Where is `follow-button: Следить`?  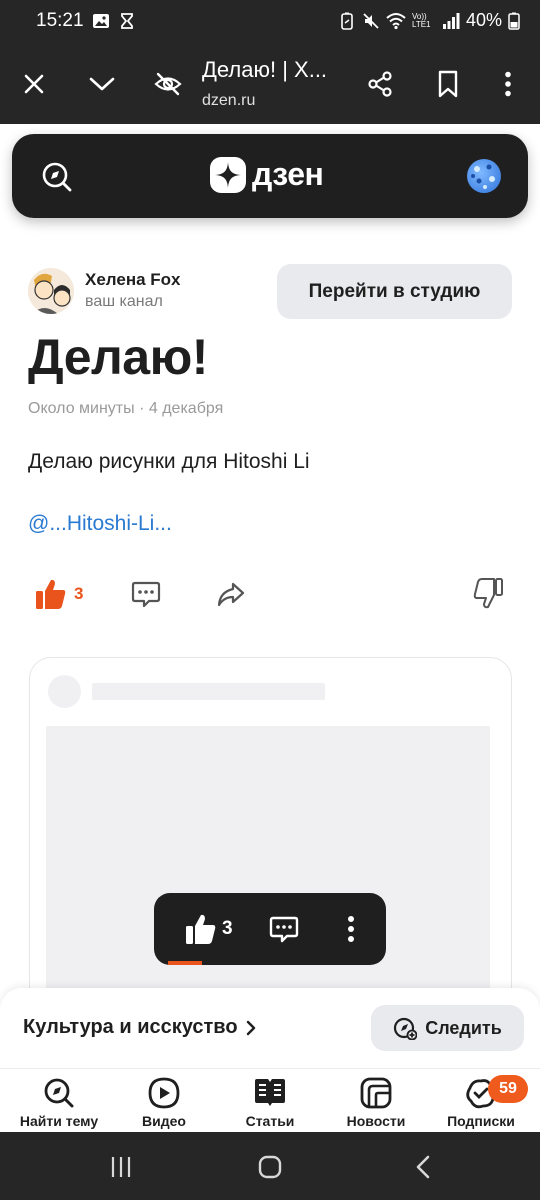 follow-button: Следить is located at coordinates (447, 1028).